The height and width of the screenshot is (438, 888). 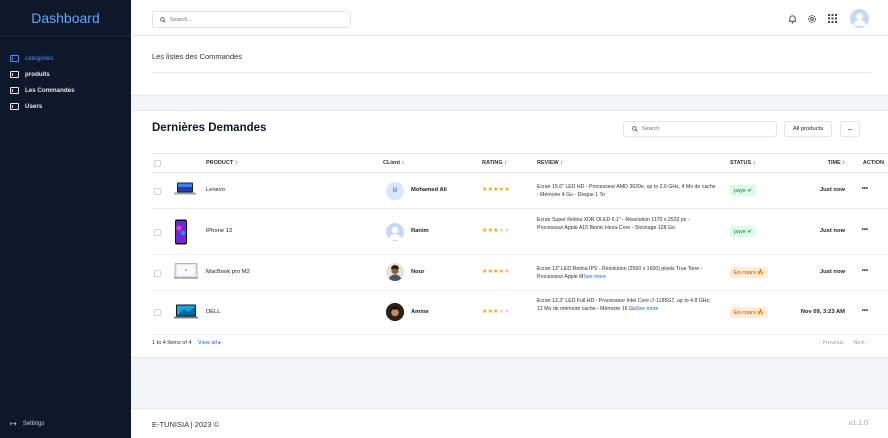 I want to click on column-review: REVIEW ↕, so click(x=550, y=163).